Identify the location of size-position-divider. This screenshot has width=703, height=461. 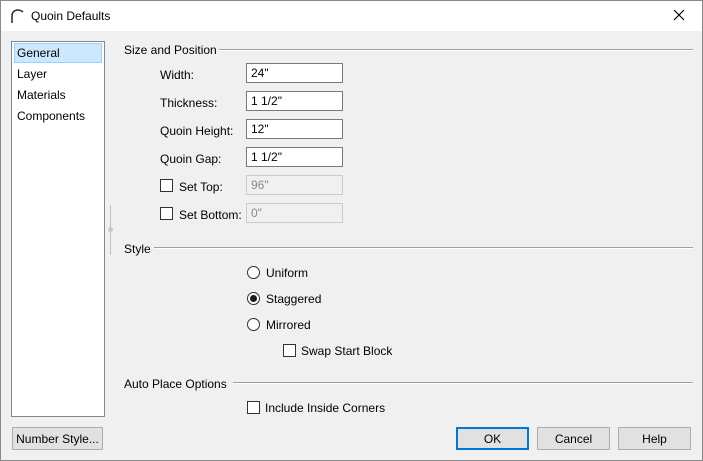
(456, 50).